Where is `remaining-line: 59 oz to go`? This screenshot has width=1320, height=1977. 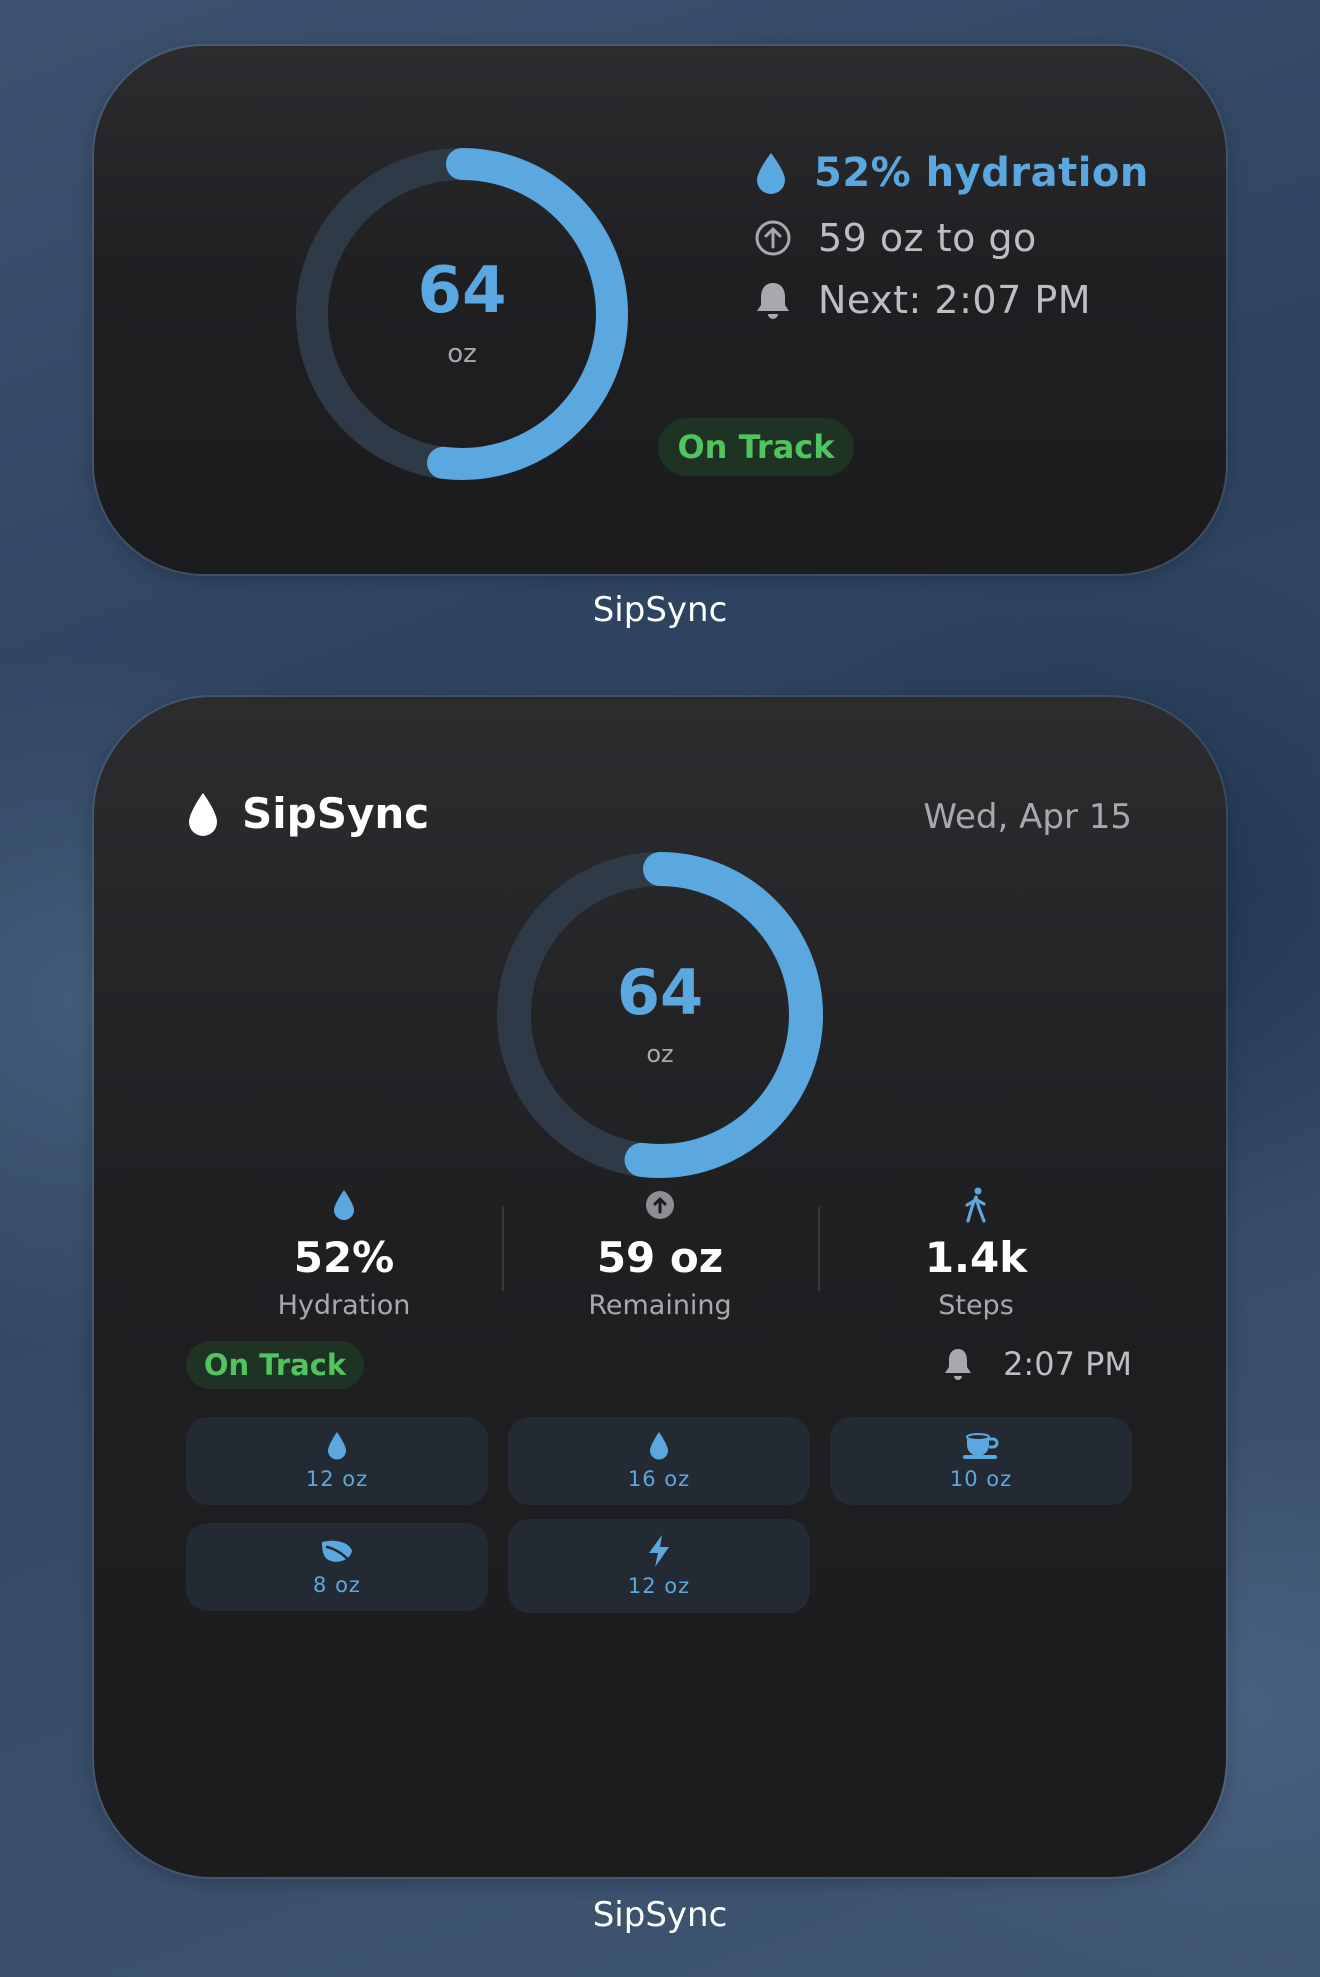 remaining-line: 59 oz to go is located at coordinates (895, 238).